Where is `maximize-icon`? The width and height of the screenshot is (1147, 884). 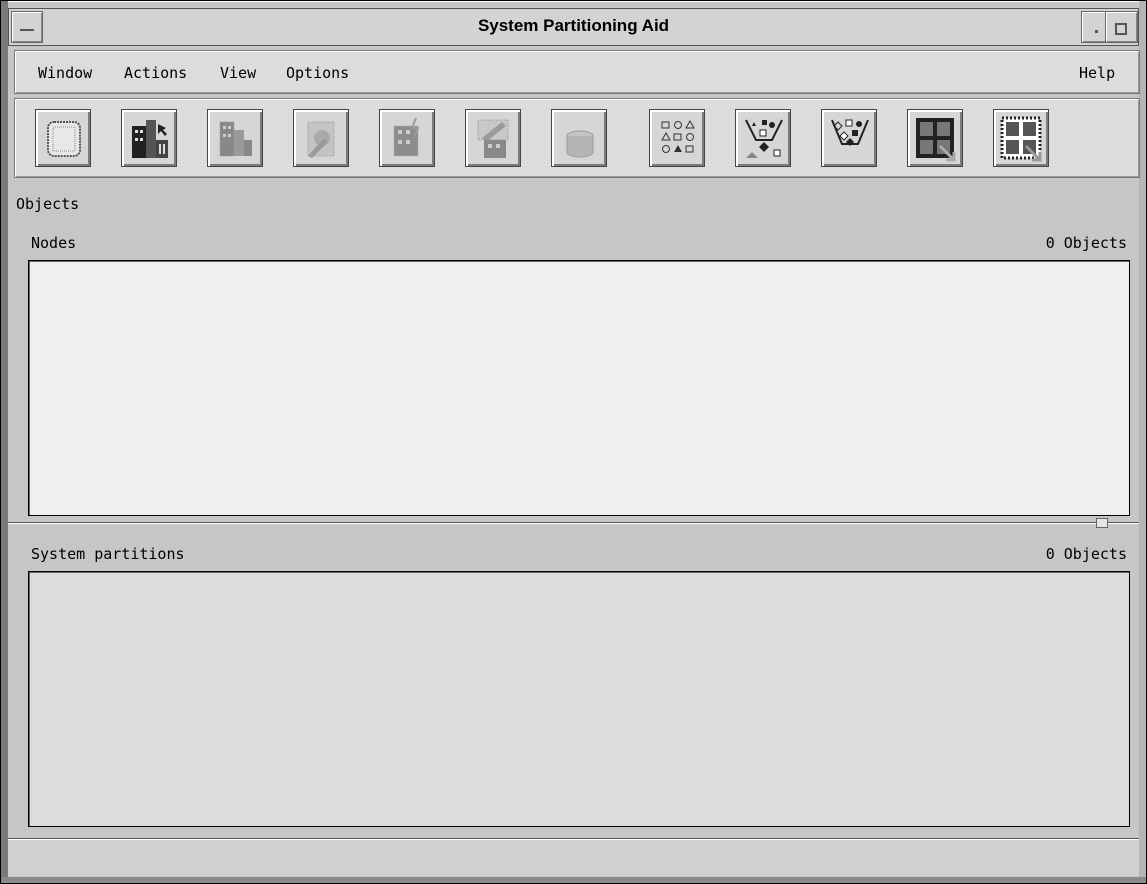 maximize-icon is located at coordinates (1121, 29).